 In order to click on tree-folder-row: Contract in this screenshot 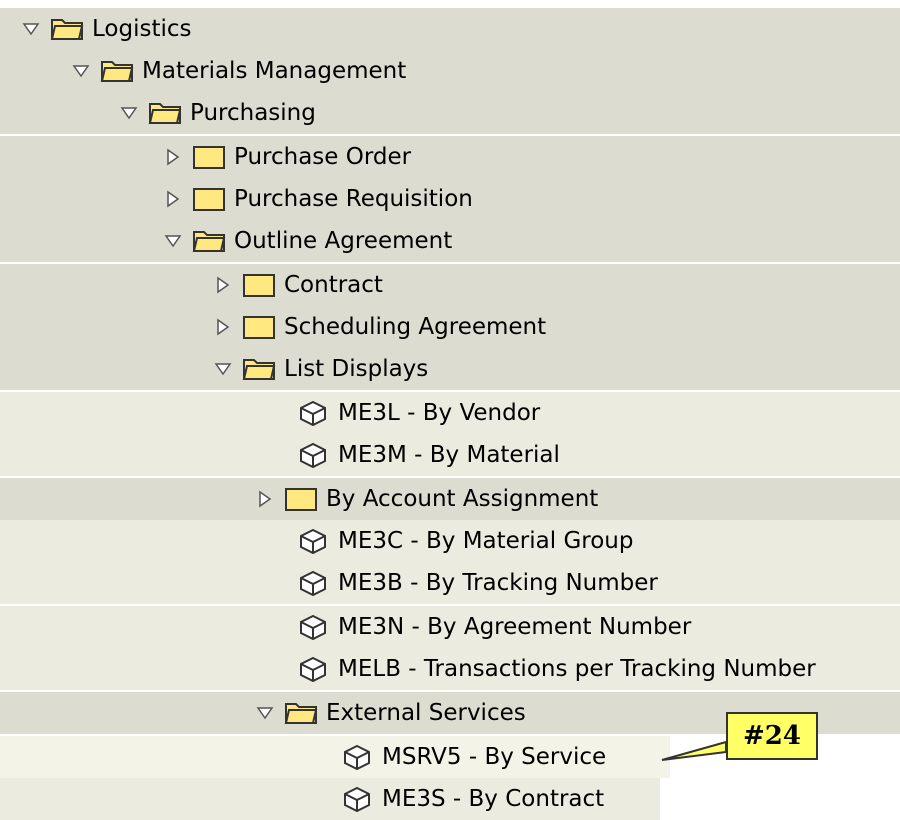, I will do `click(450, 285)`.